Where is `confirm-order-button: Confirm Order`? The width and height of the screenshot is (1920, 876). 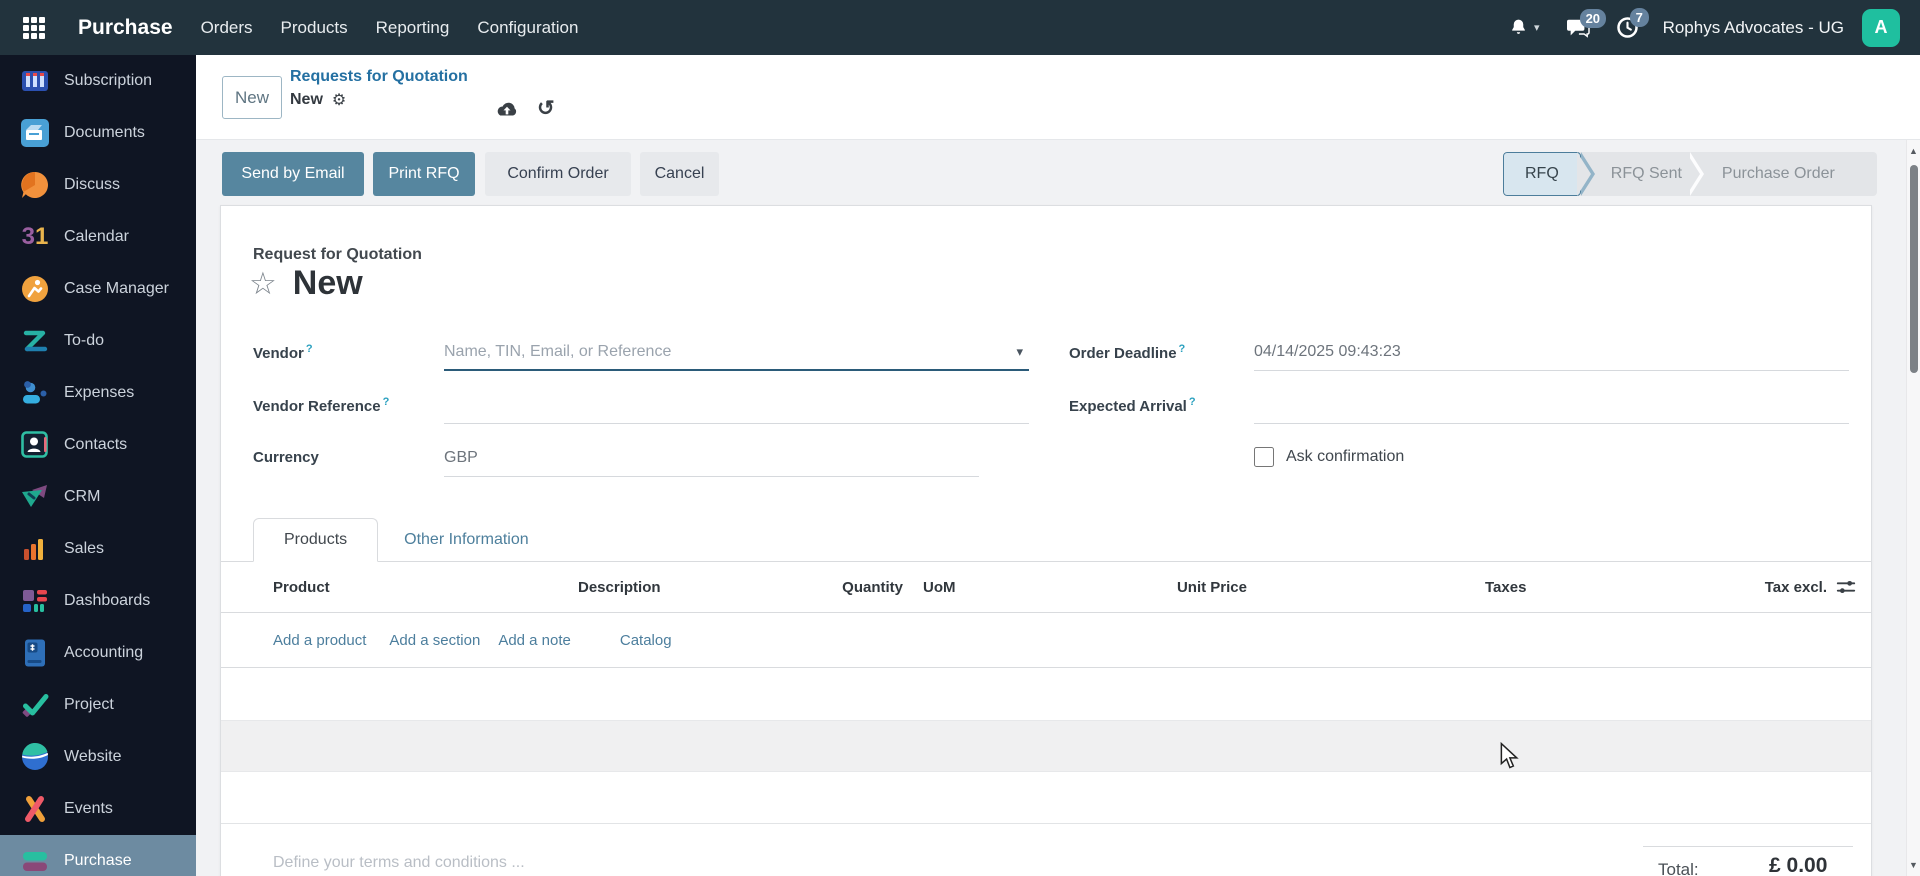 confirm-order-button: Confirm Order is located at coordinates (558, 174).